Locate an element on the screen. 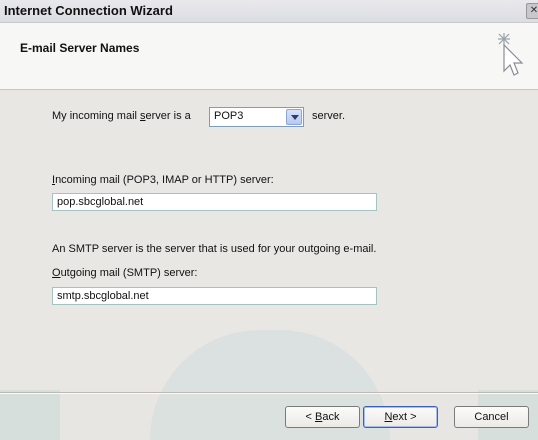 The width and height of the screenshot is (538, 440). footer-divider-highlight is located at coordinates (269, 393).